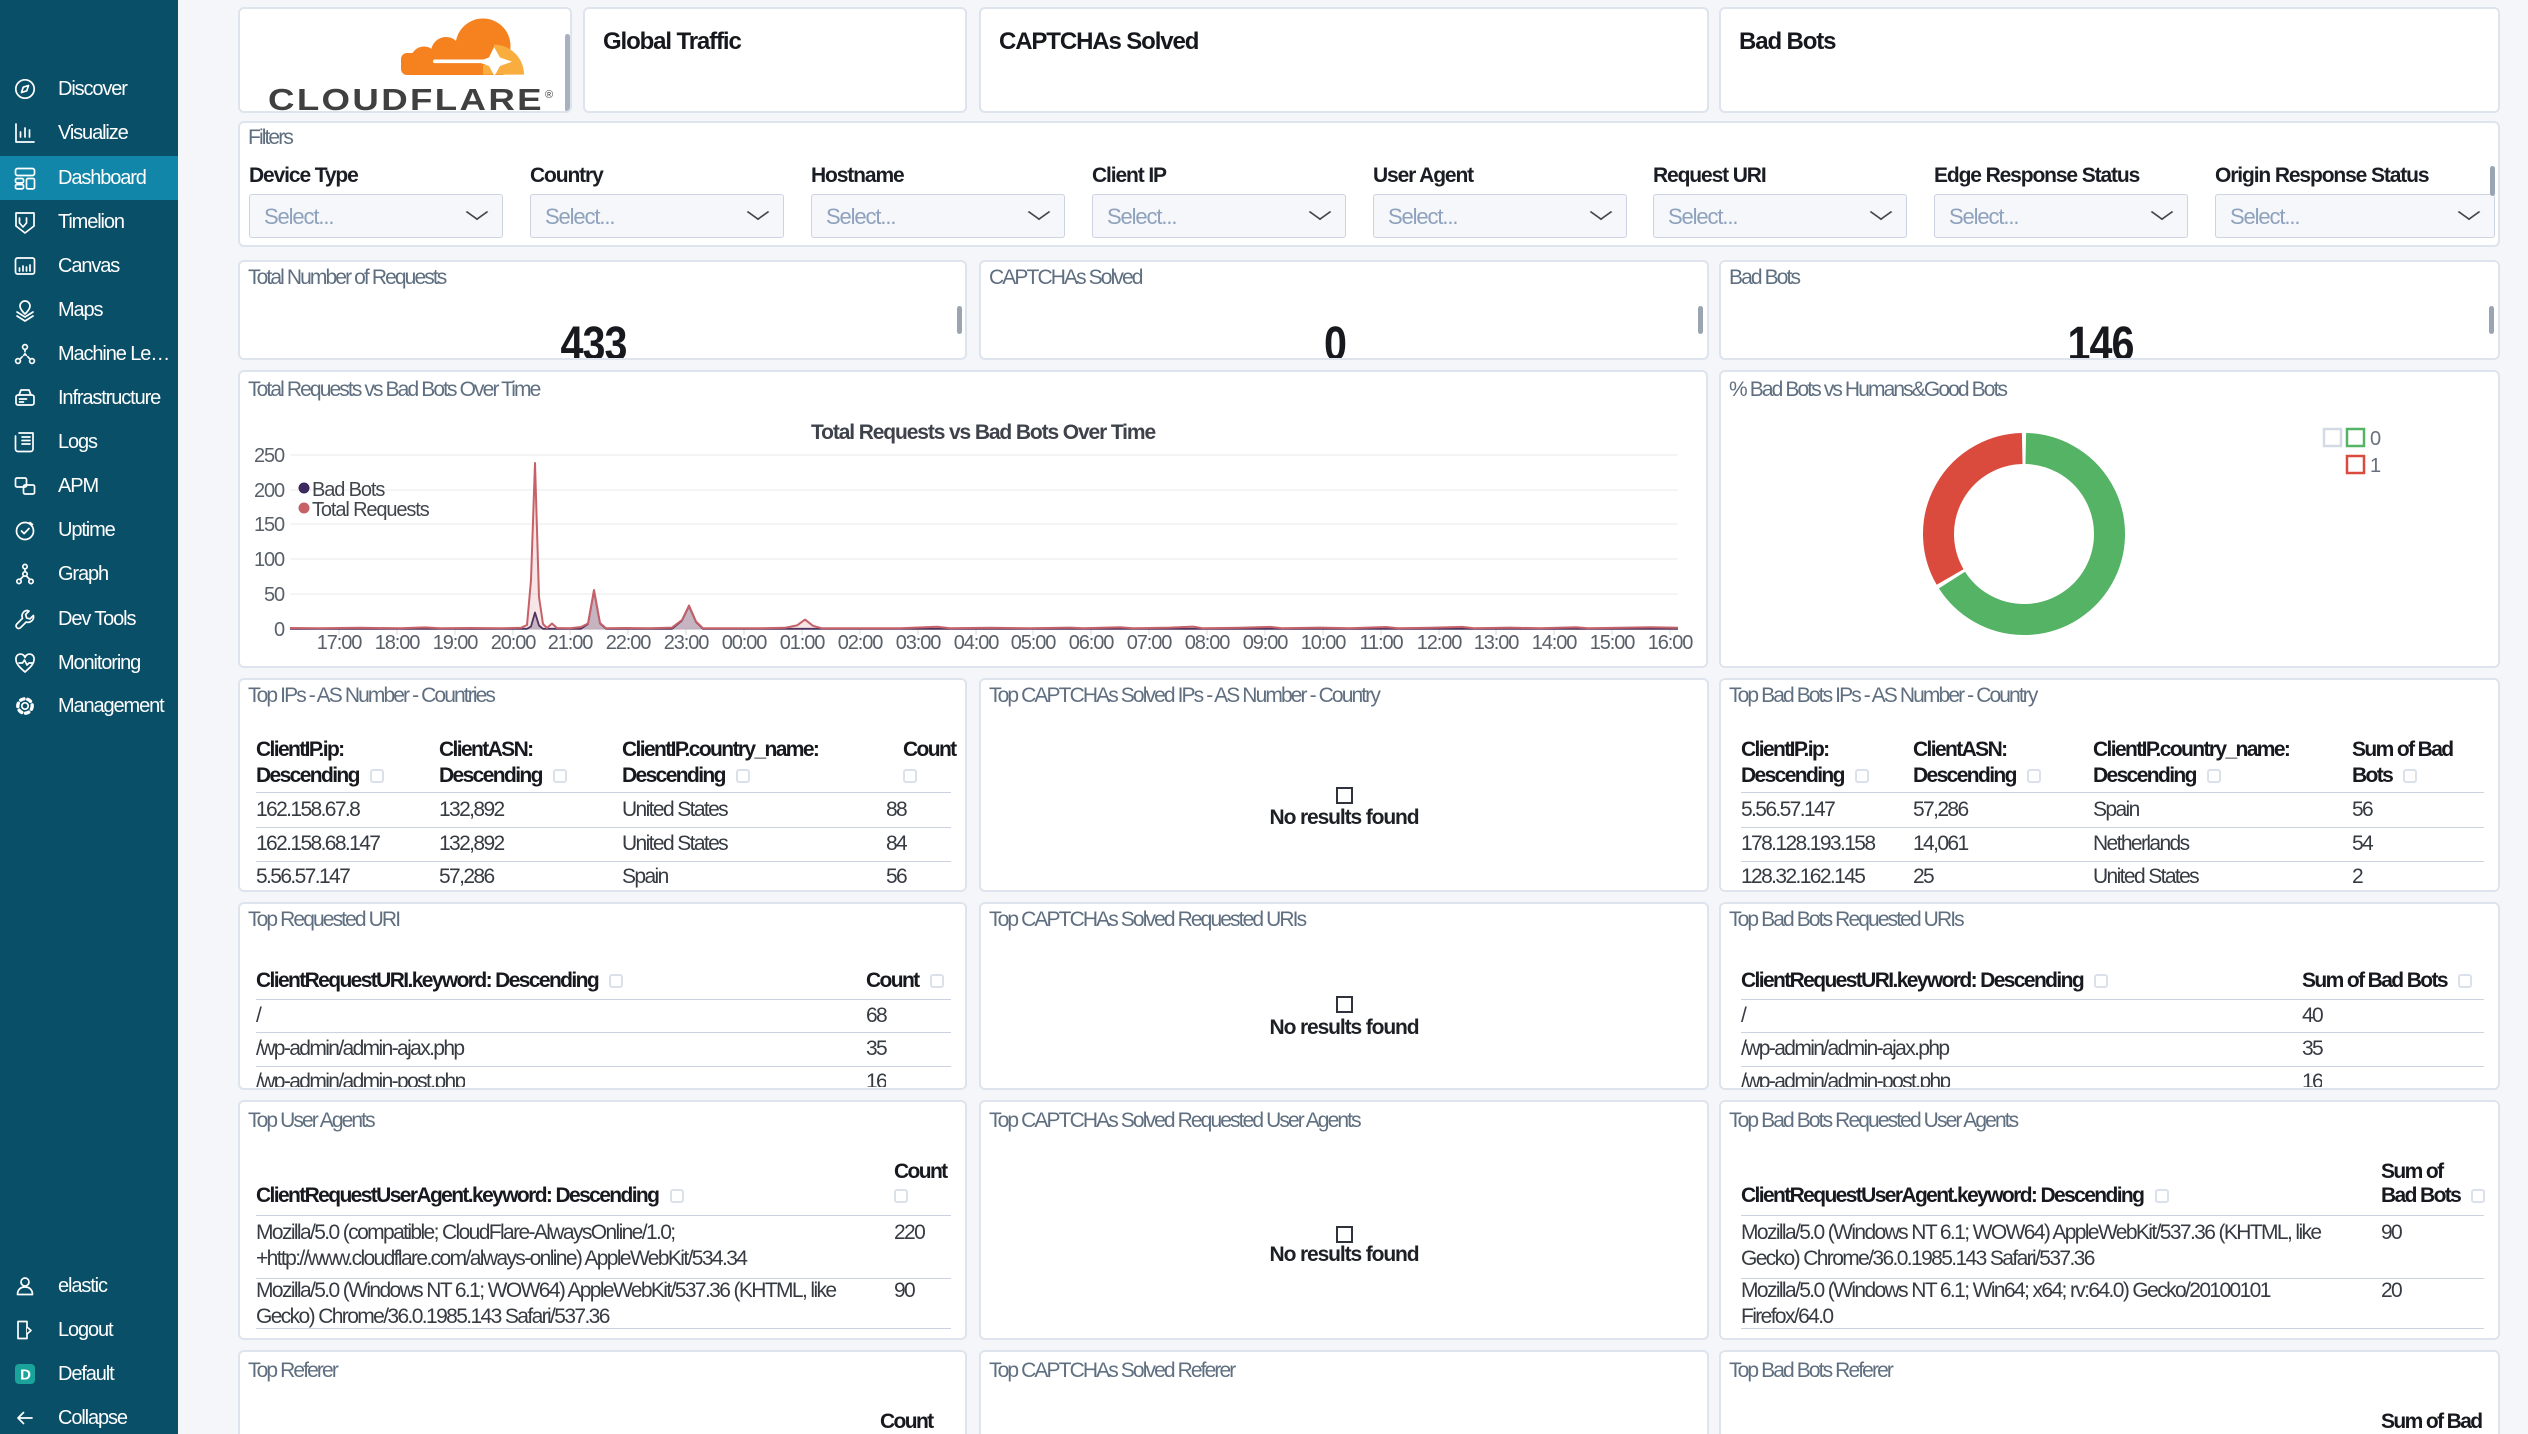 The image size is (2528, 1434). What do you see at coordinates (371, 510) in the screenshot?
I see `svg-text: Total Requests` at bounding box center [371, 510].